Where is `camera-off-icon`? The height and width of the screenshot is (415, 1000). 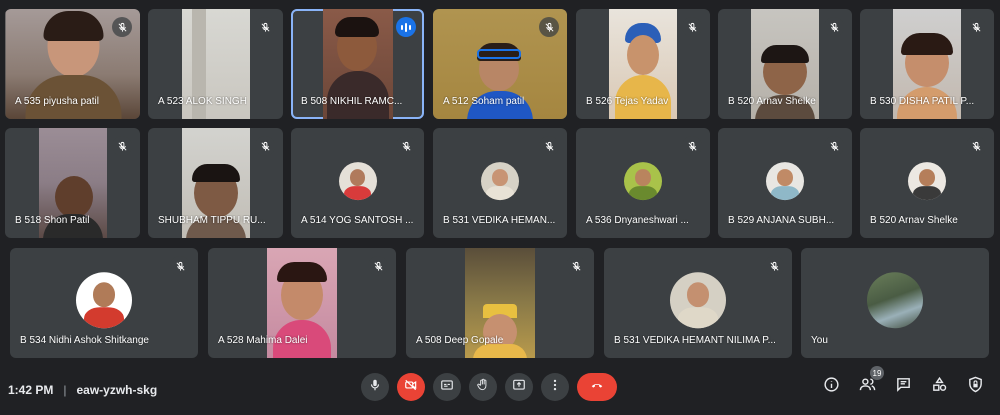 camera-off-icon is located at coordinates (411, 387).